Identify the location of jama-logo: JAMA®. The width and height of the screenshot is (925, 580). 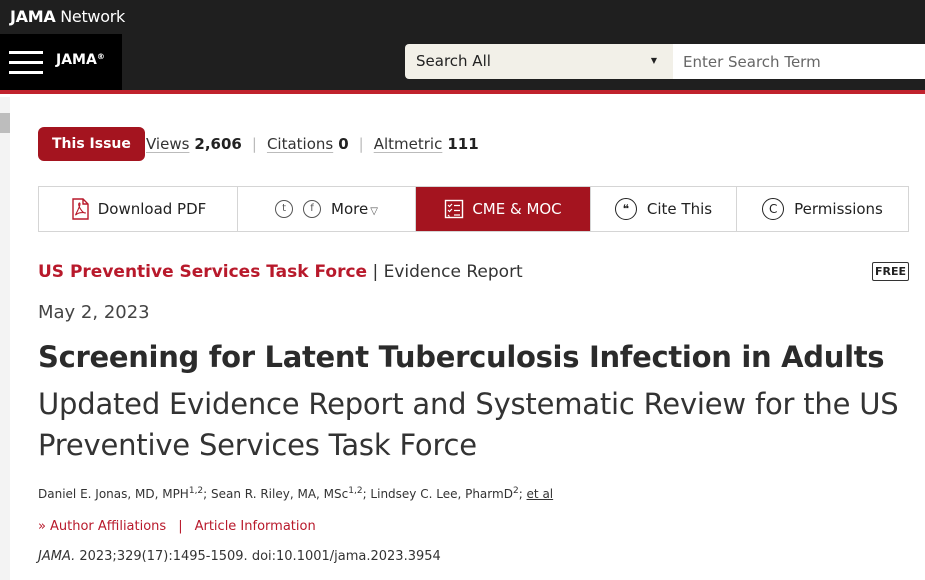
(80, 60).